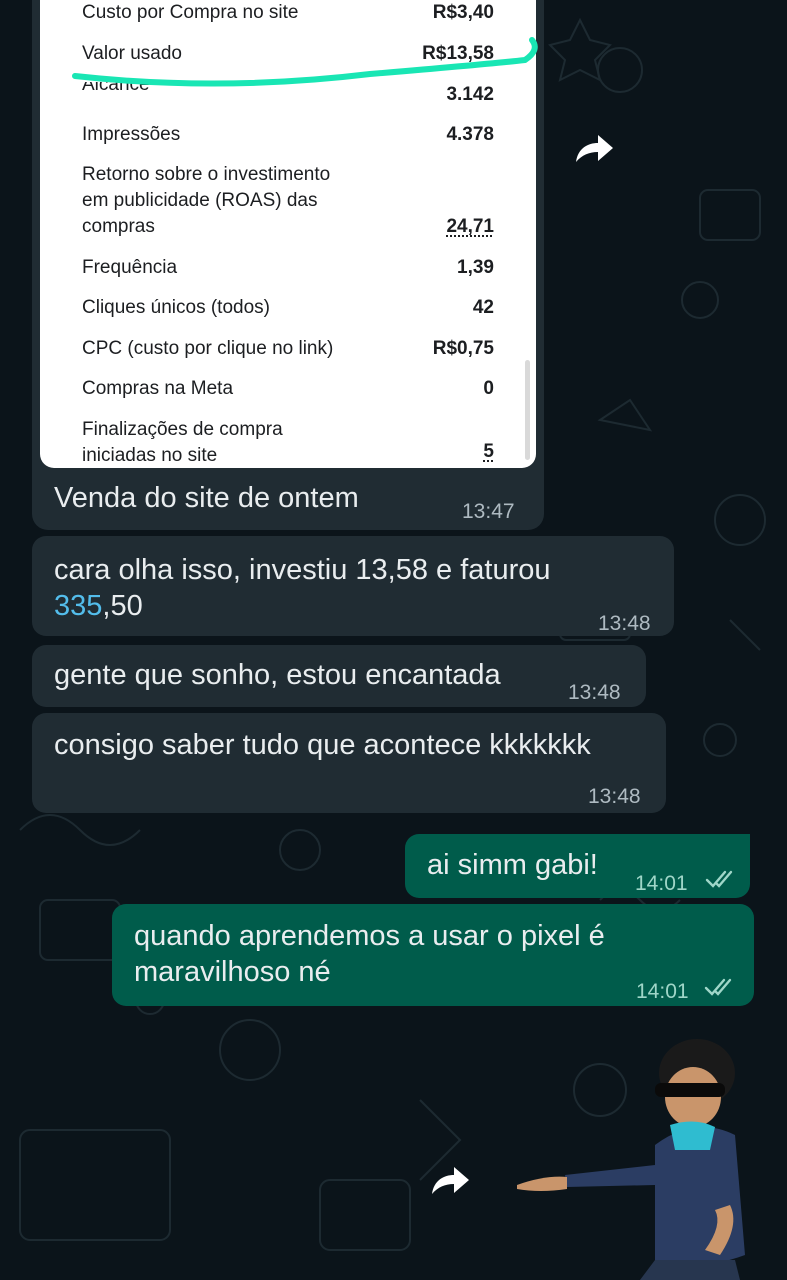 The width and height of the screenshot is (787, 1280). Describe the element at coordinates (130, 267) in the screenshot. I see `stat-label: Frequência` at that location.